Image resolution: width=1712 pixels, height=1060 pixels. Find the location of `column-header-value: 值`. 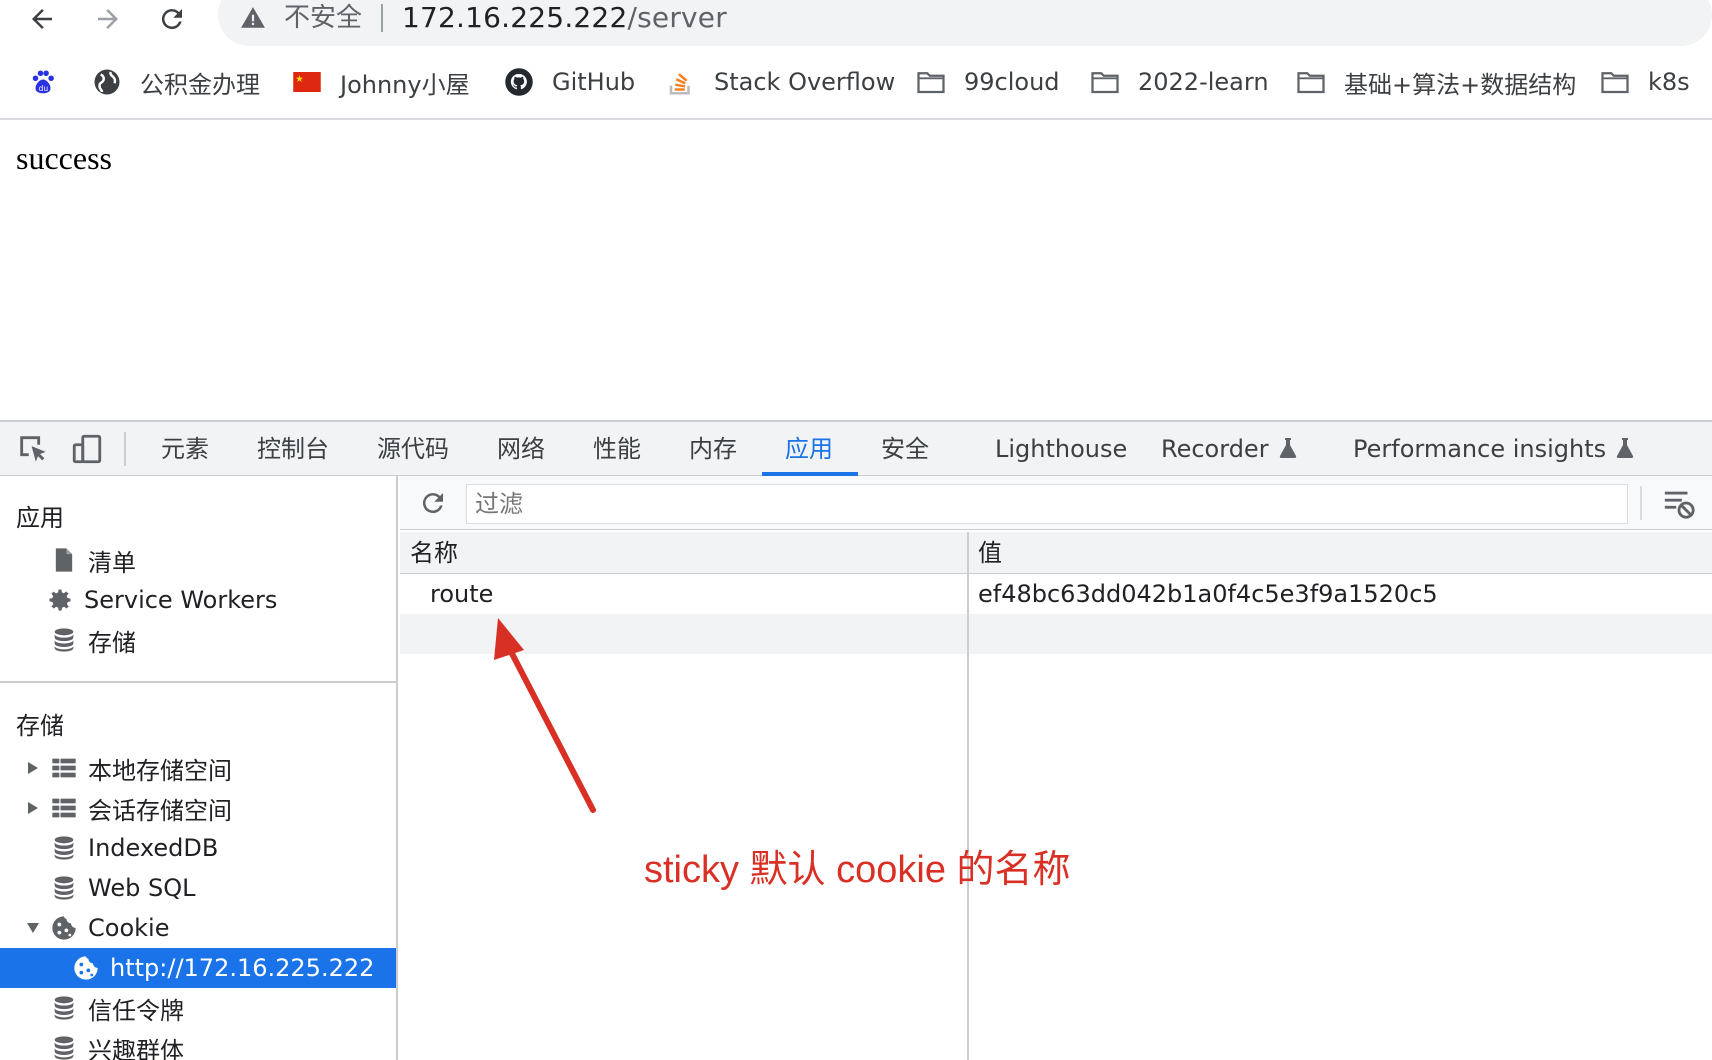

column-header-value: 值 is located at coordinates (990, 553).